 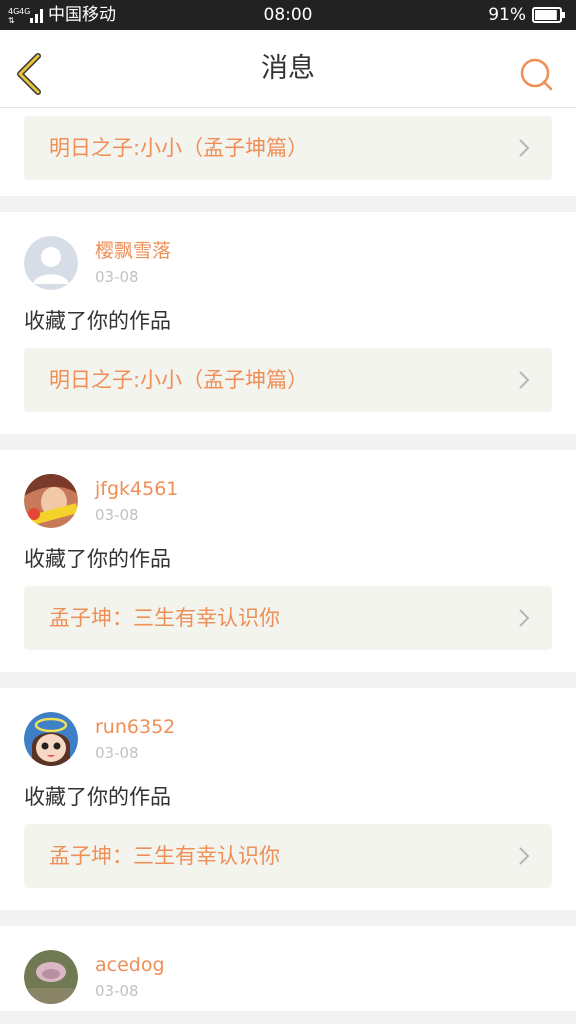 What do you see at coordinates (288, 501) in the screenshot?
I see `user-row: jfgk4561 03-08` at bounding box center [288, 501].